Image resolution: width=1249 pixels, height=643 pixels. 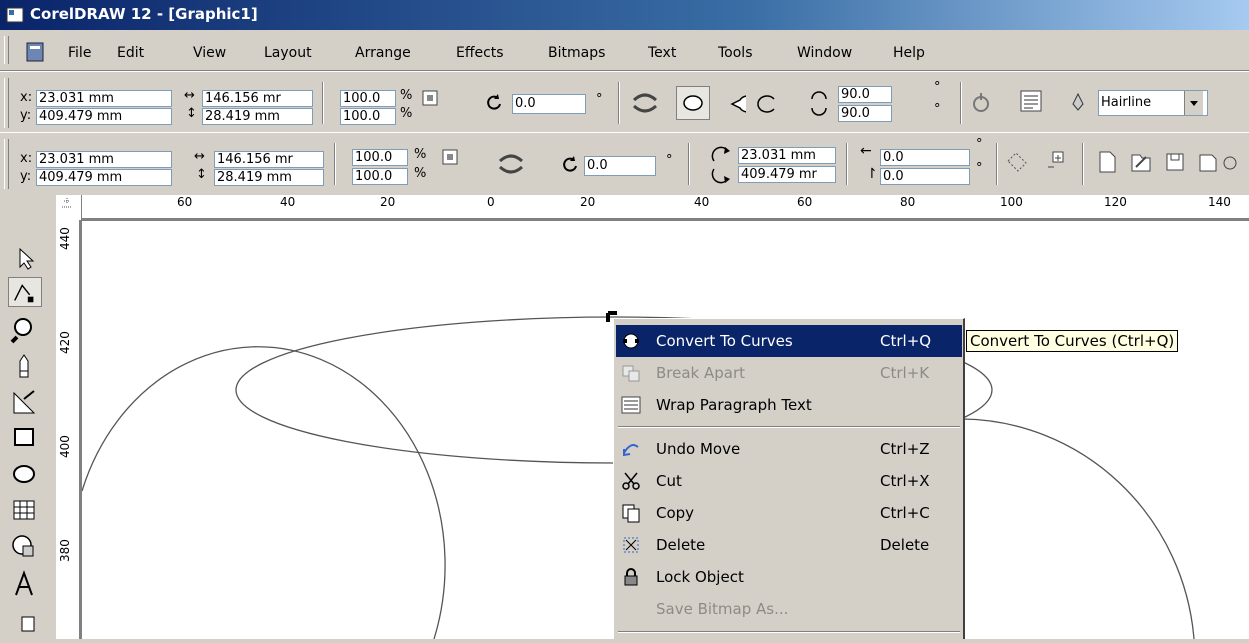 I want to click on menu-window: Window, so click(x=824, y=53).